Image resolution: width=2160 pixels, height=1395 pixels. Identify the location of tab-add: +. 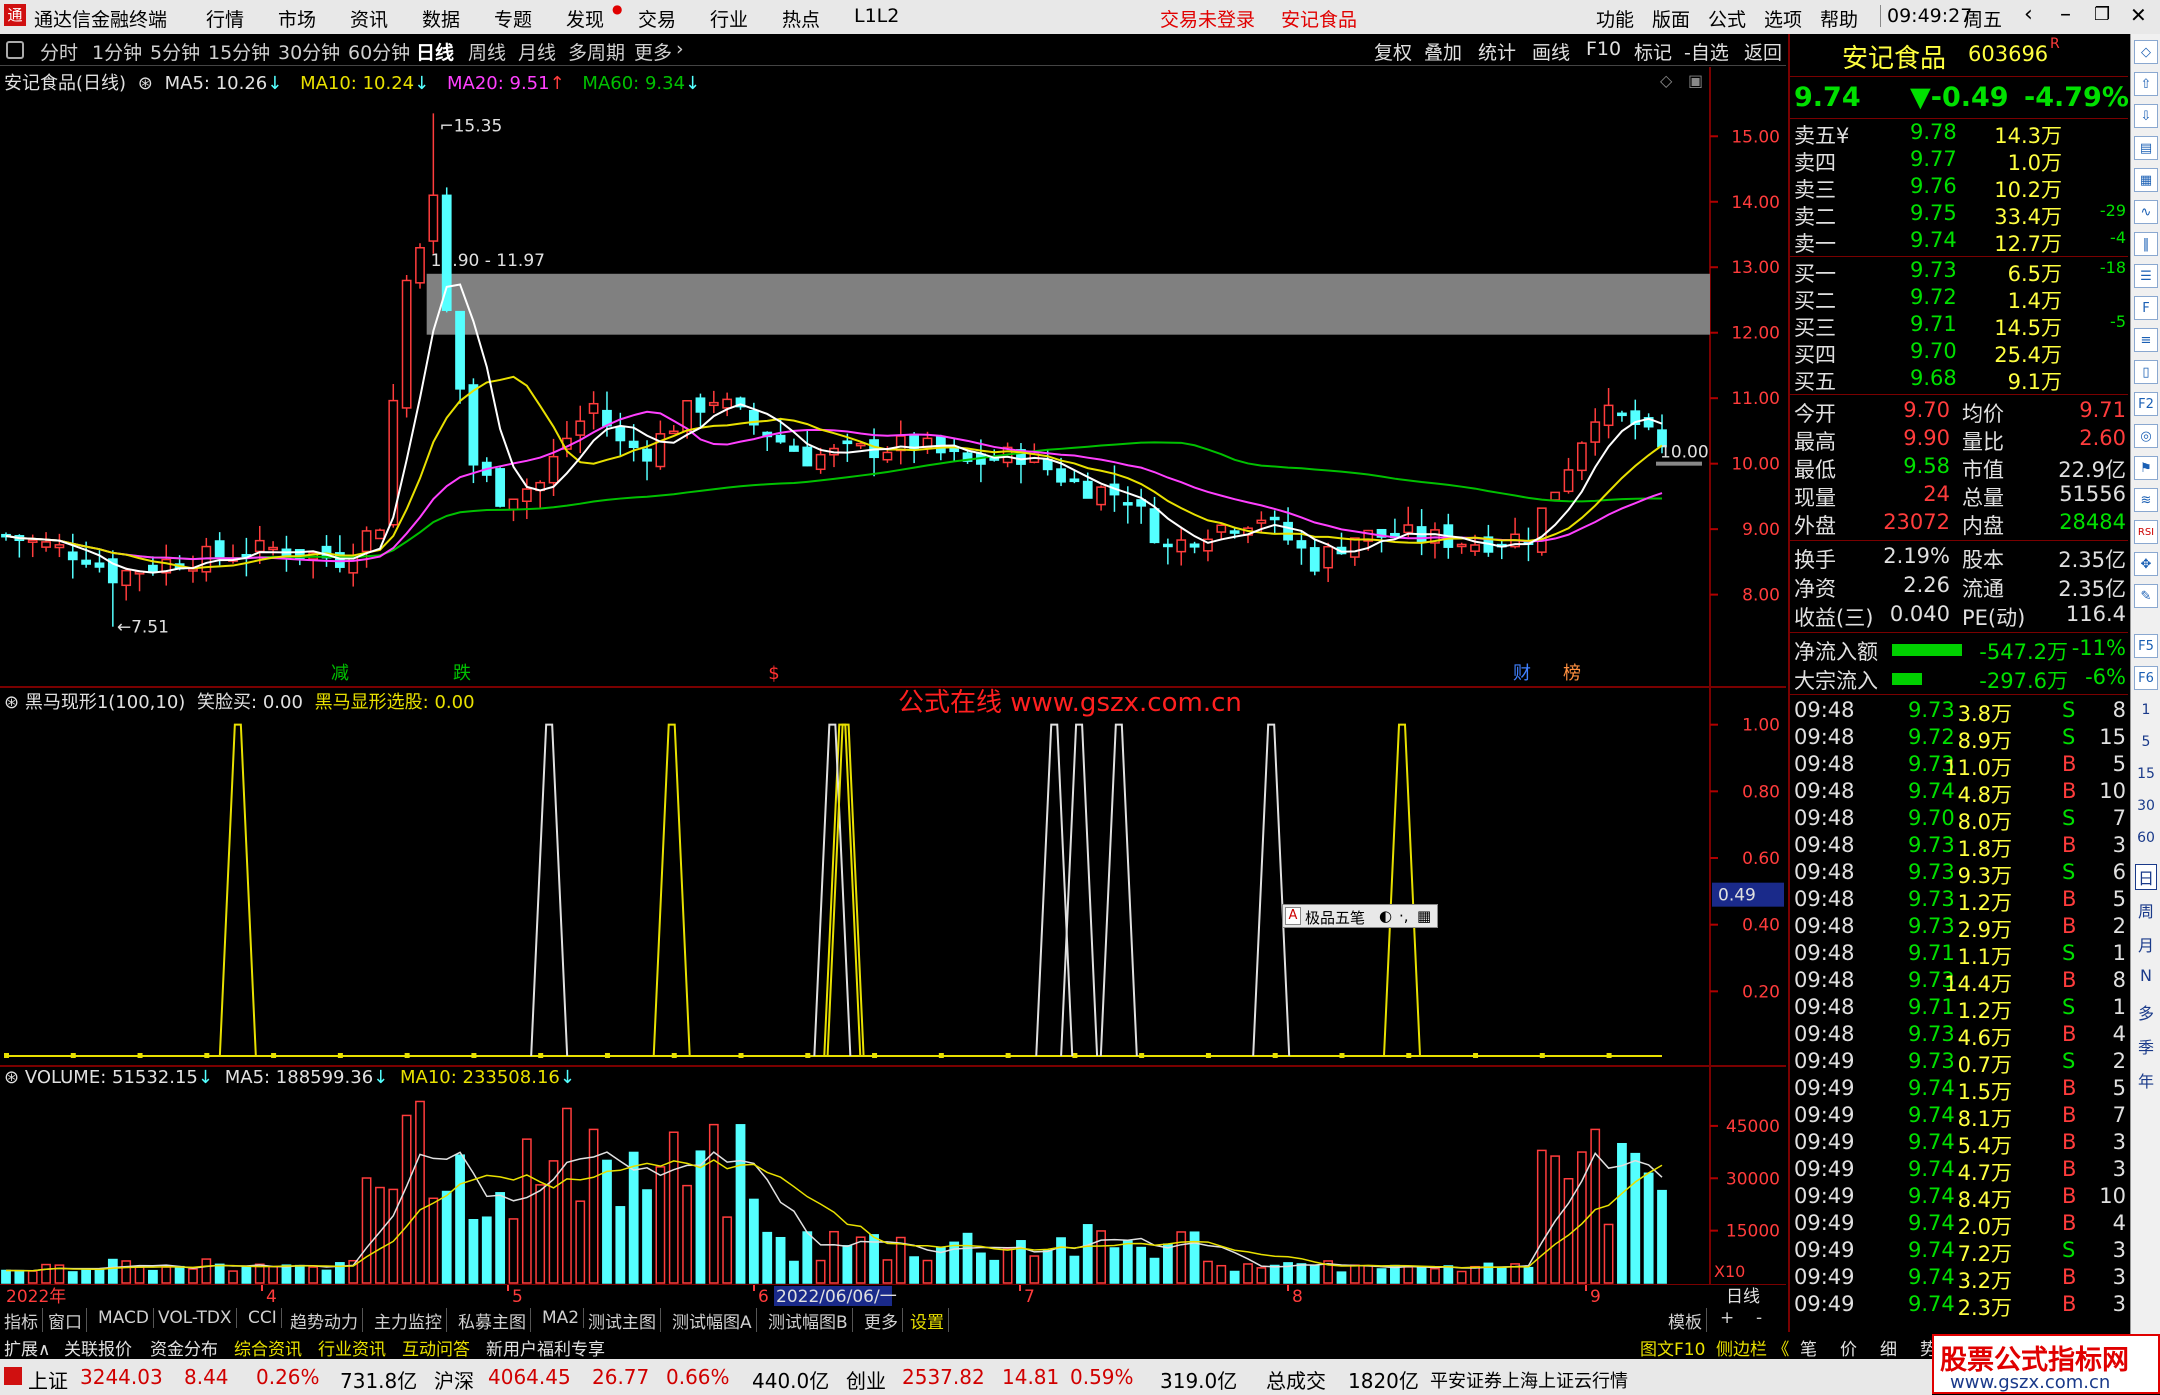
(1727, 1318).